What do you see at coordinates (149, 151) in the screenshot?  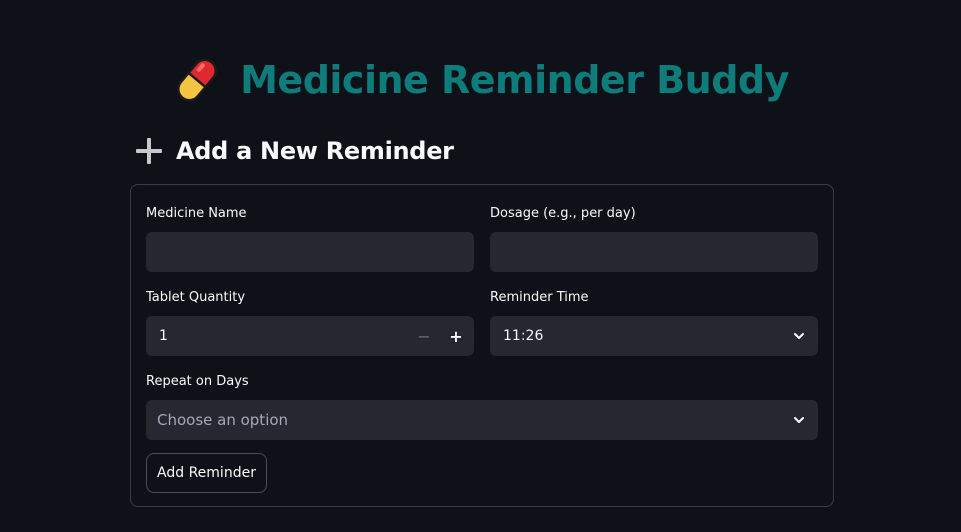 I see `plus-icon` at bounding box center [149, 151].